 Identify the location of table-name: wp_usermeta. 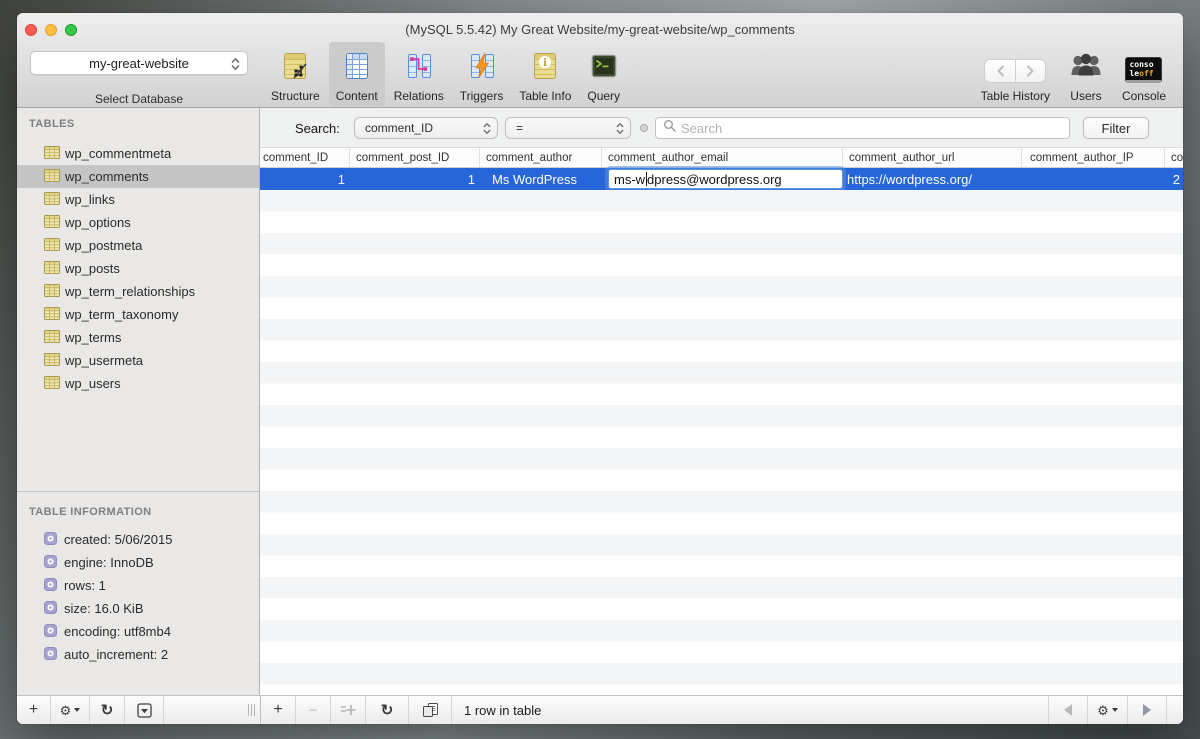
(104, 360).